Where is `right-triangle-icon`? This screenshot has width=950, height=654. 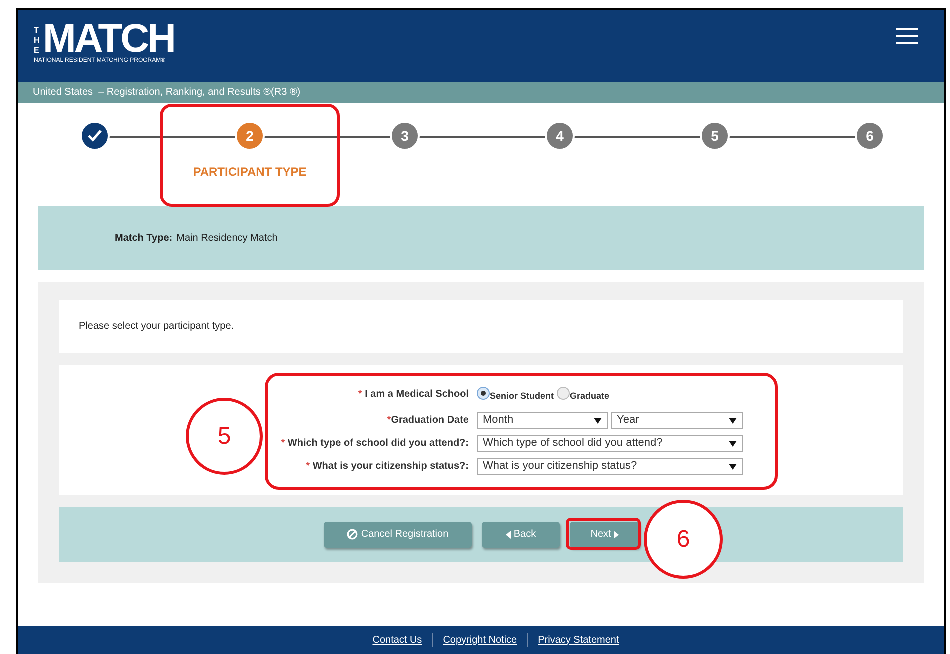
right-triangle-icon is located at coordinates (617, 534).